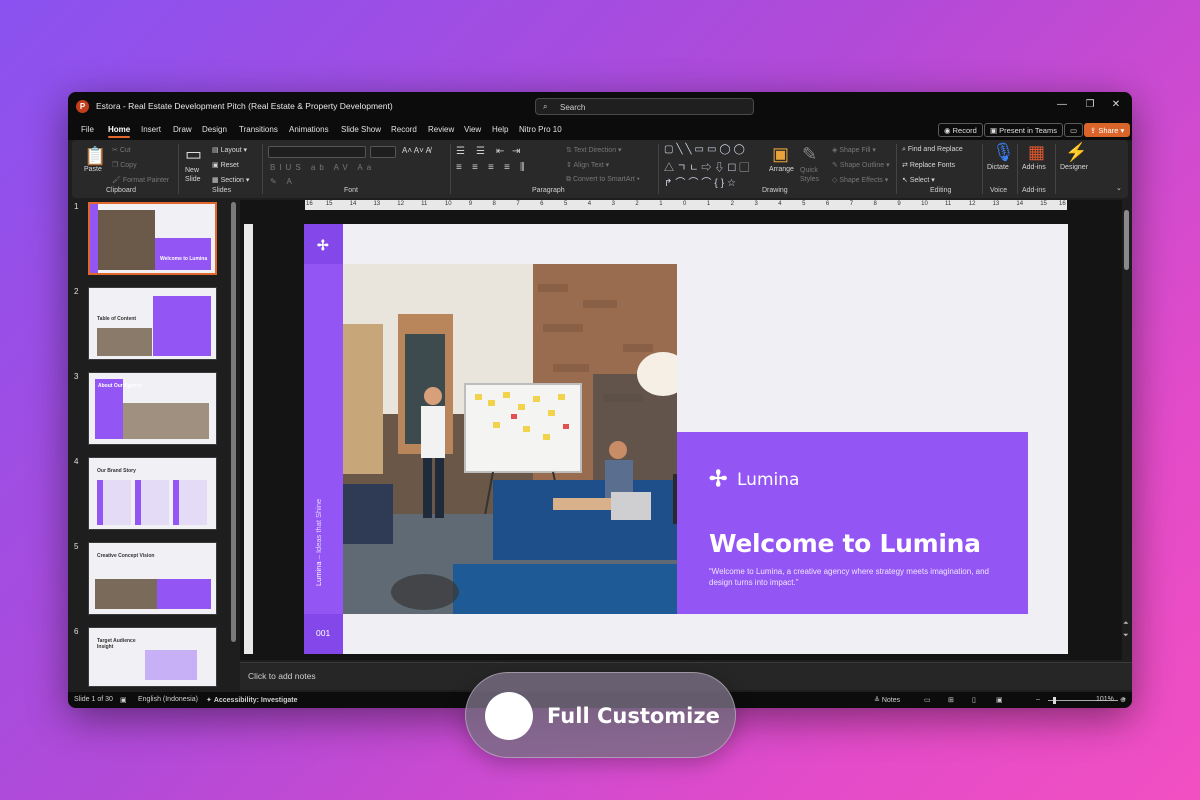 Image resolution: width=1200 pixels, height=800 pixels. What do you see at coordinates (1034, 167) in the screenshot?
I see `addins-button: Add-ins` at bounding box center [1034, 167].